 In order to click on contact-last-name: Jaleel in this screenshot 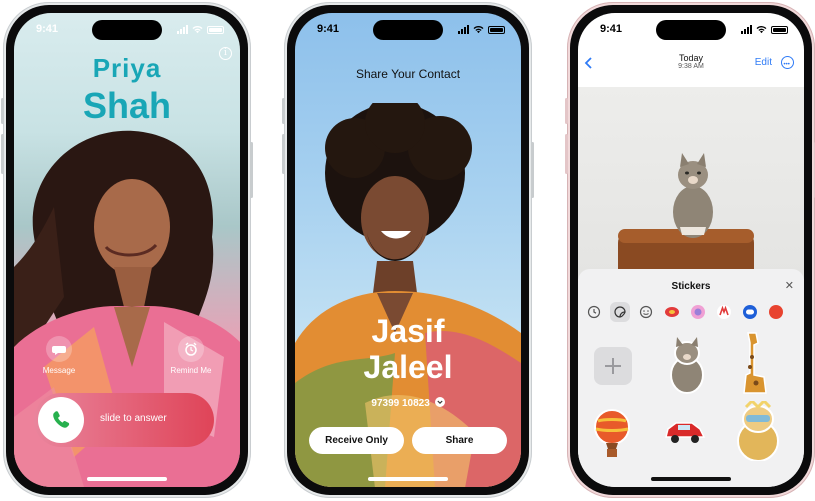, I will do `click(408, 367)`.